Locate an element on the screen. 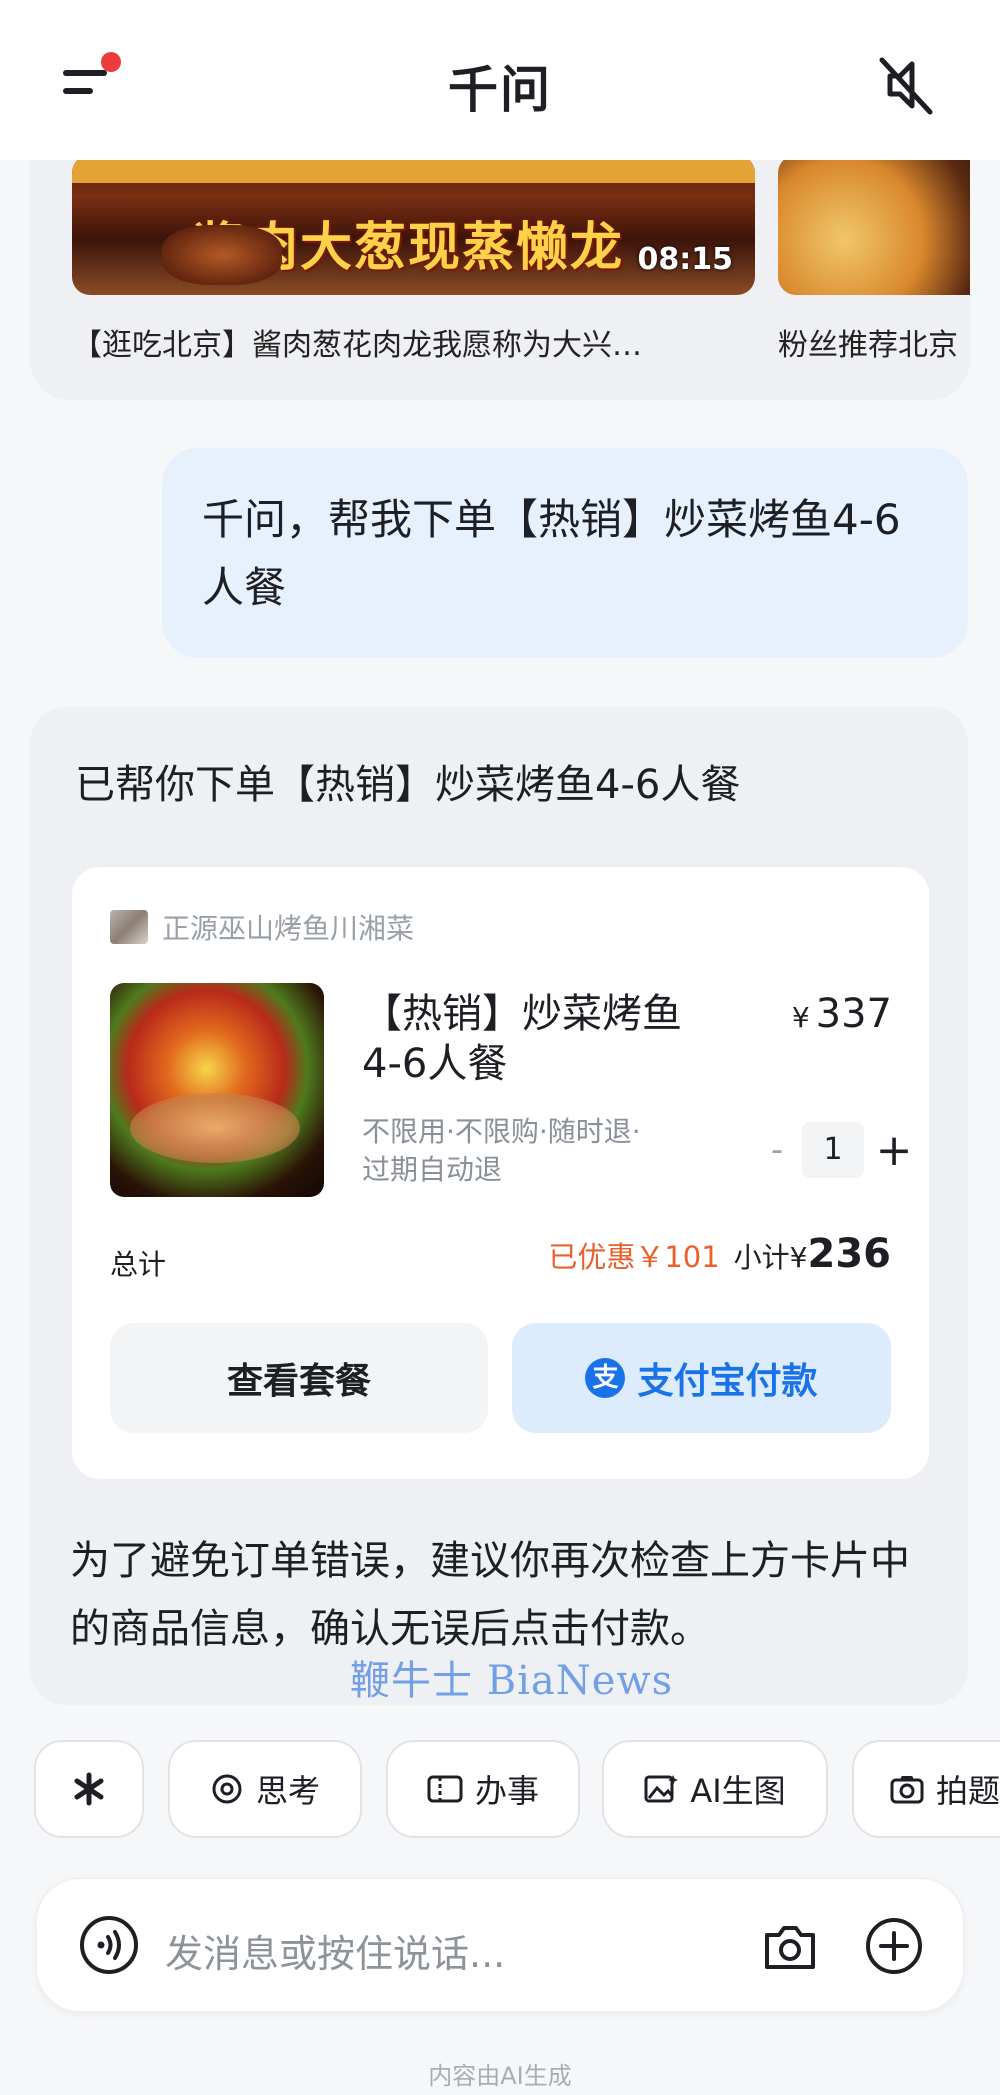 The height and width of the screenshot is (2095, 1000). video-thumbnail-main: 酱肉大葱现蒸懒龙 08:15 is located at coordinates (413, 225).